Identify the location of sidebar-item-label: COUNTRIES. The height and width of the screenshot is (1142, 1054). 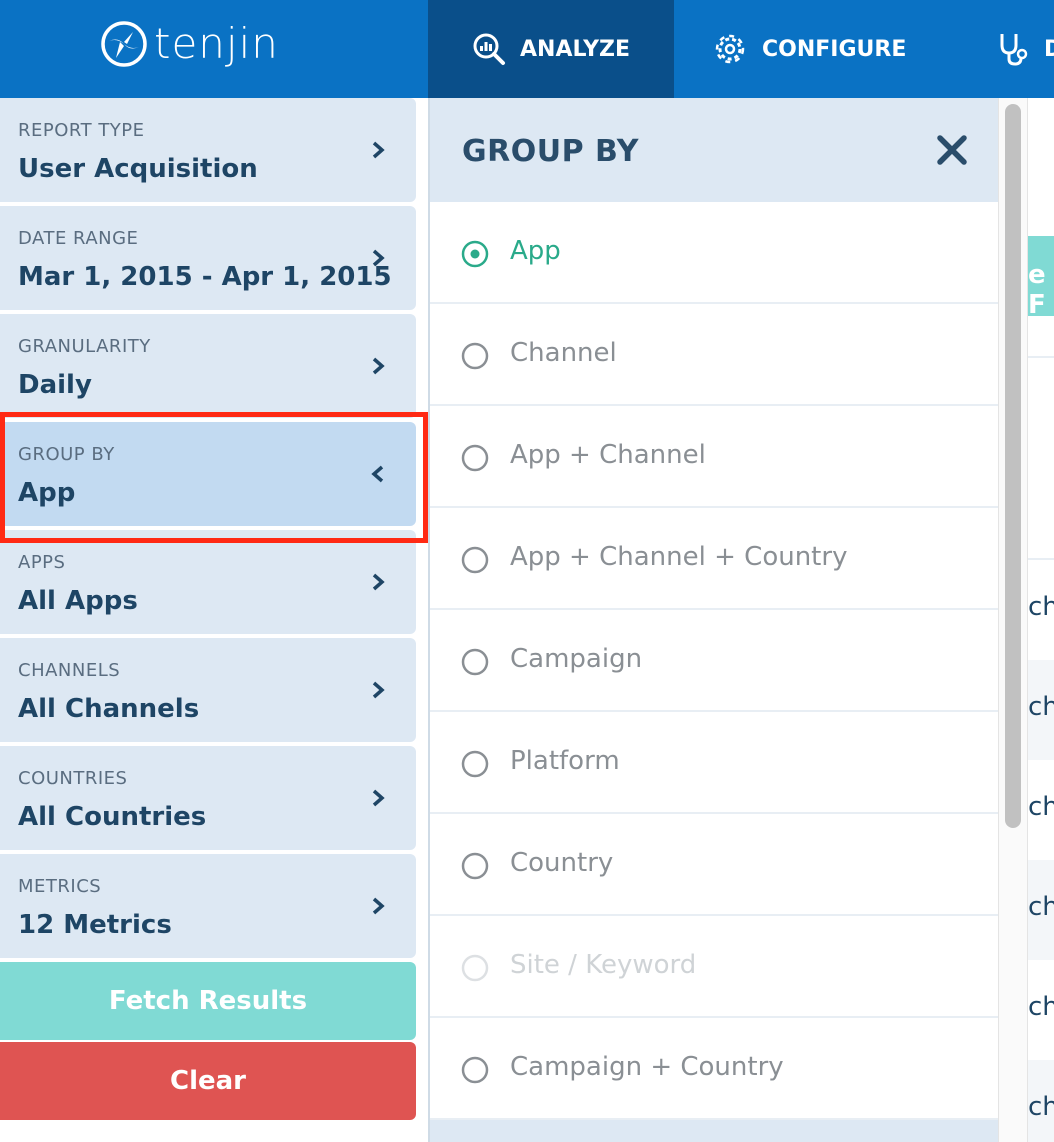
(73, 778).